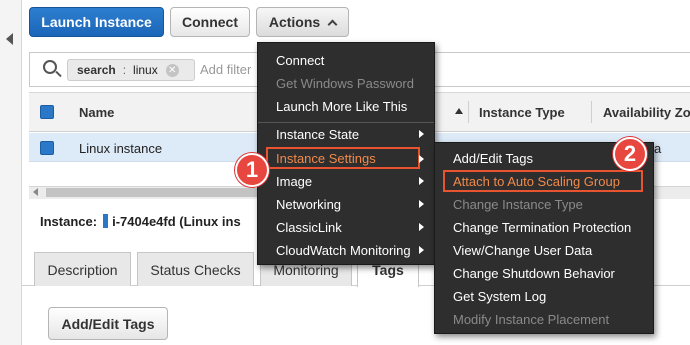 Image resolution: width=690 pixels, height=345 pixels. What do you see at coordinates (121, 148) in the screenshot?
I see `cell-name: Linux instance` at bounding box center [121, 148].